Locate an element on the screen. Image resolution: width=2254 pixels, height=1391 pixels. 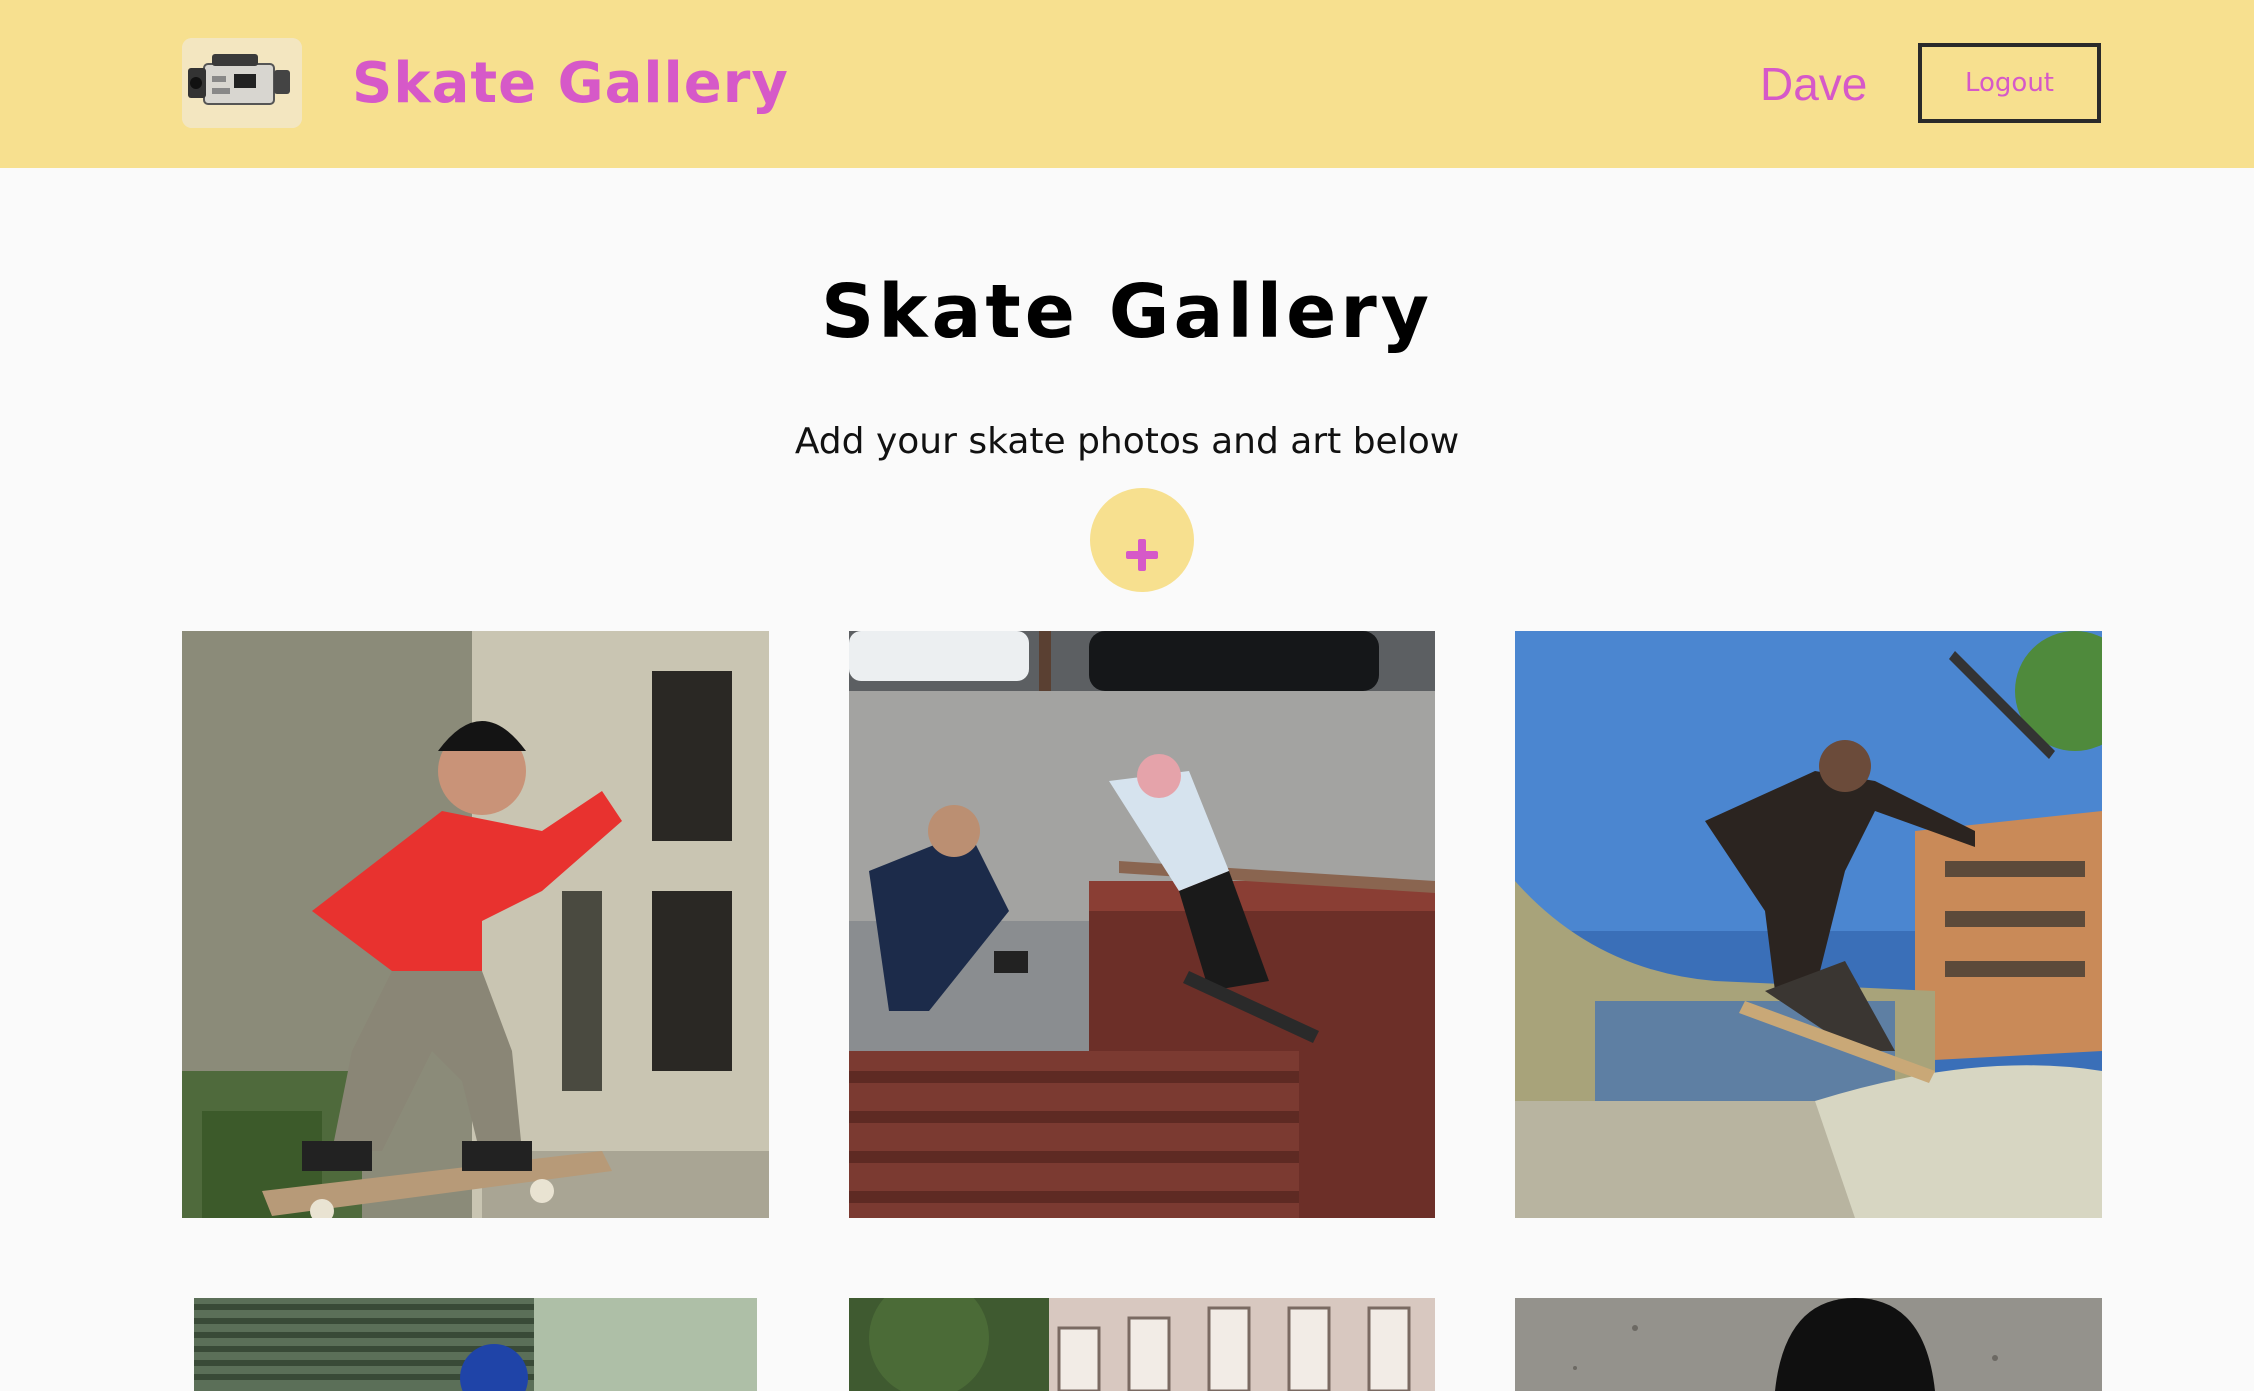
camcorder-icon is located at coordinates (242, 83).